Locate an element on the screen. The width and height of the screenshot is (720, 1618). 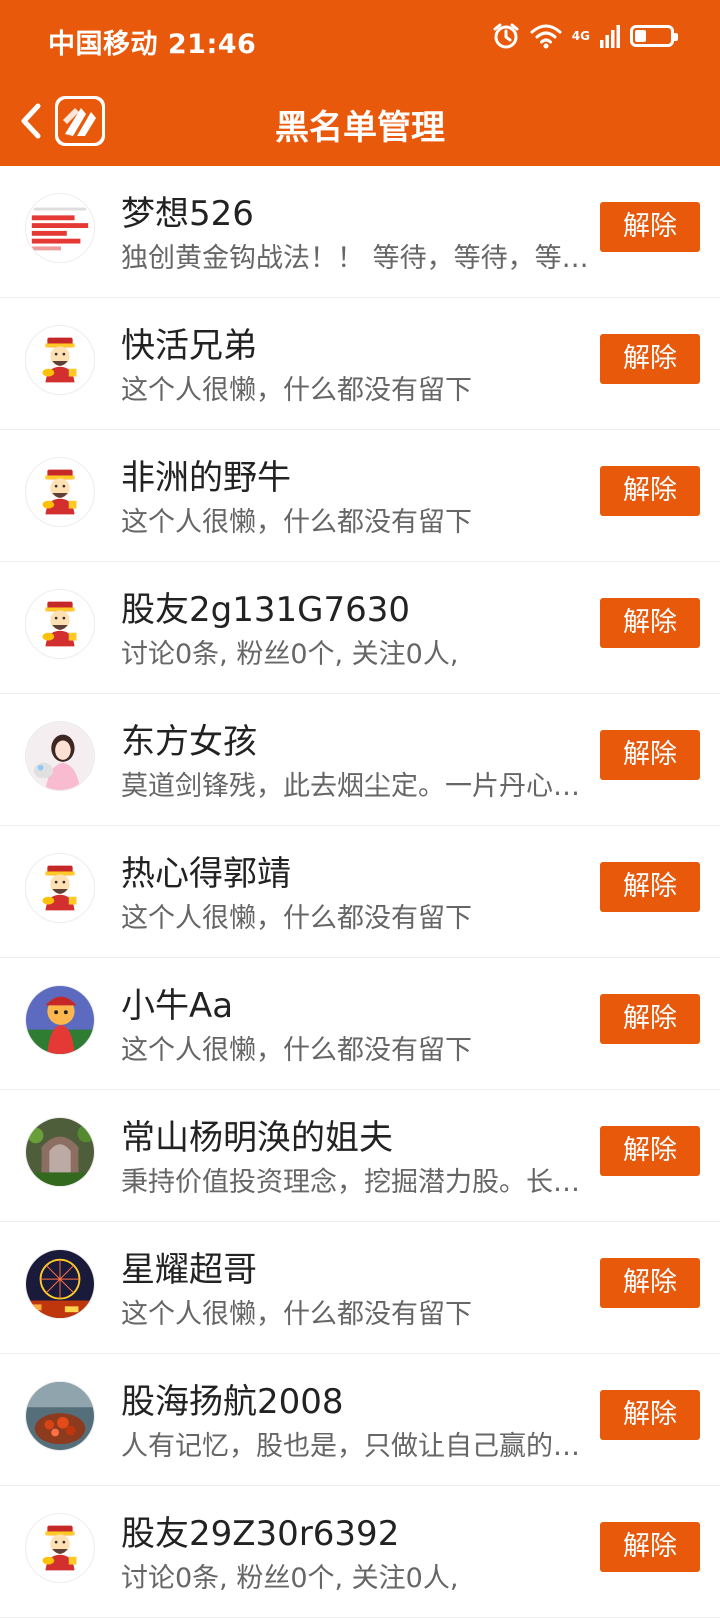
cellular-signal-icon is located at coordinates (610, 36).